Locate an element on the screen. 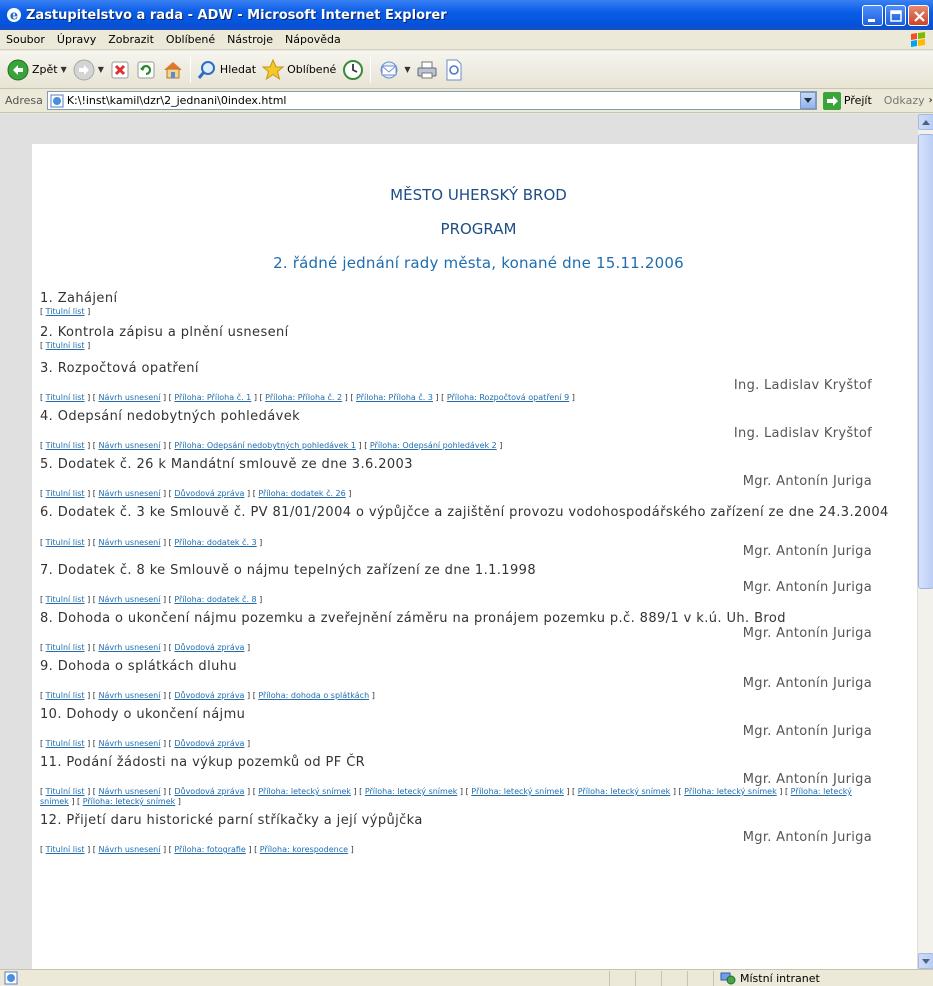 The height and width of the screenshot is (986, 933). agenda-link: Příloha: Příloha č. 3 is located at coordinates (394, 397).